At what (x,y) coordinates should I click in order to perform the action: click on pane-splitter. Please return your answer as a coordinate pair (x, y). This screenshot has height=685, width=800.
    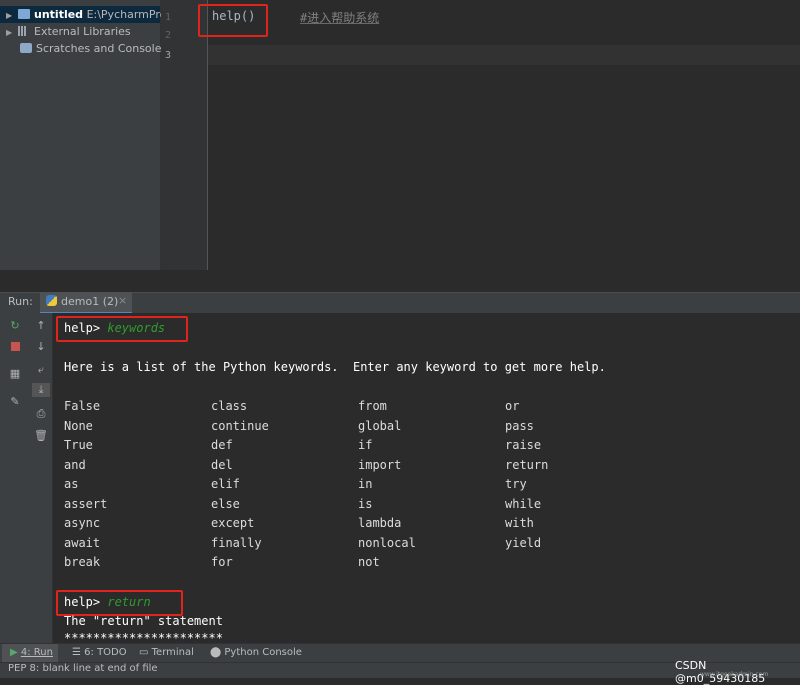
    Looking at the image, I should click on (400, 281).